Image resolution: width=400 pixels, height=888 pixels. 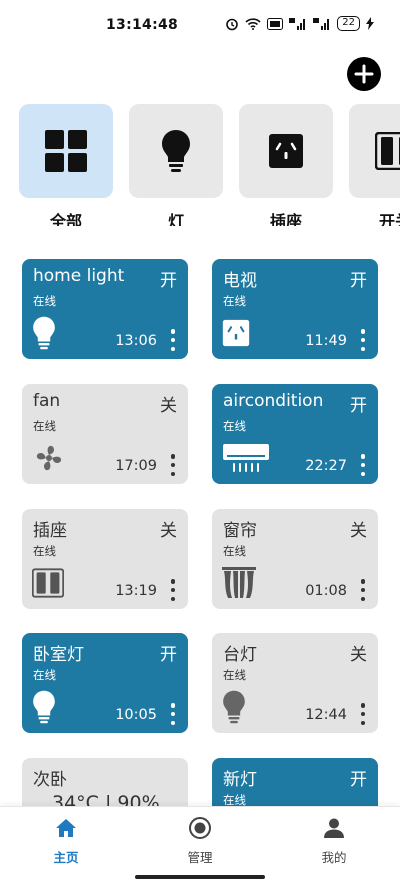 What do you see at coordinates (66, 151) in the screenshot?
I see `grid-icon` at bounding box center [66, 151].